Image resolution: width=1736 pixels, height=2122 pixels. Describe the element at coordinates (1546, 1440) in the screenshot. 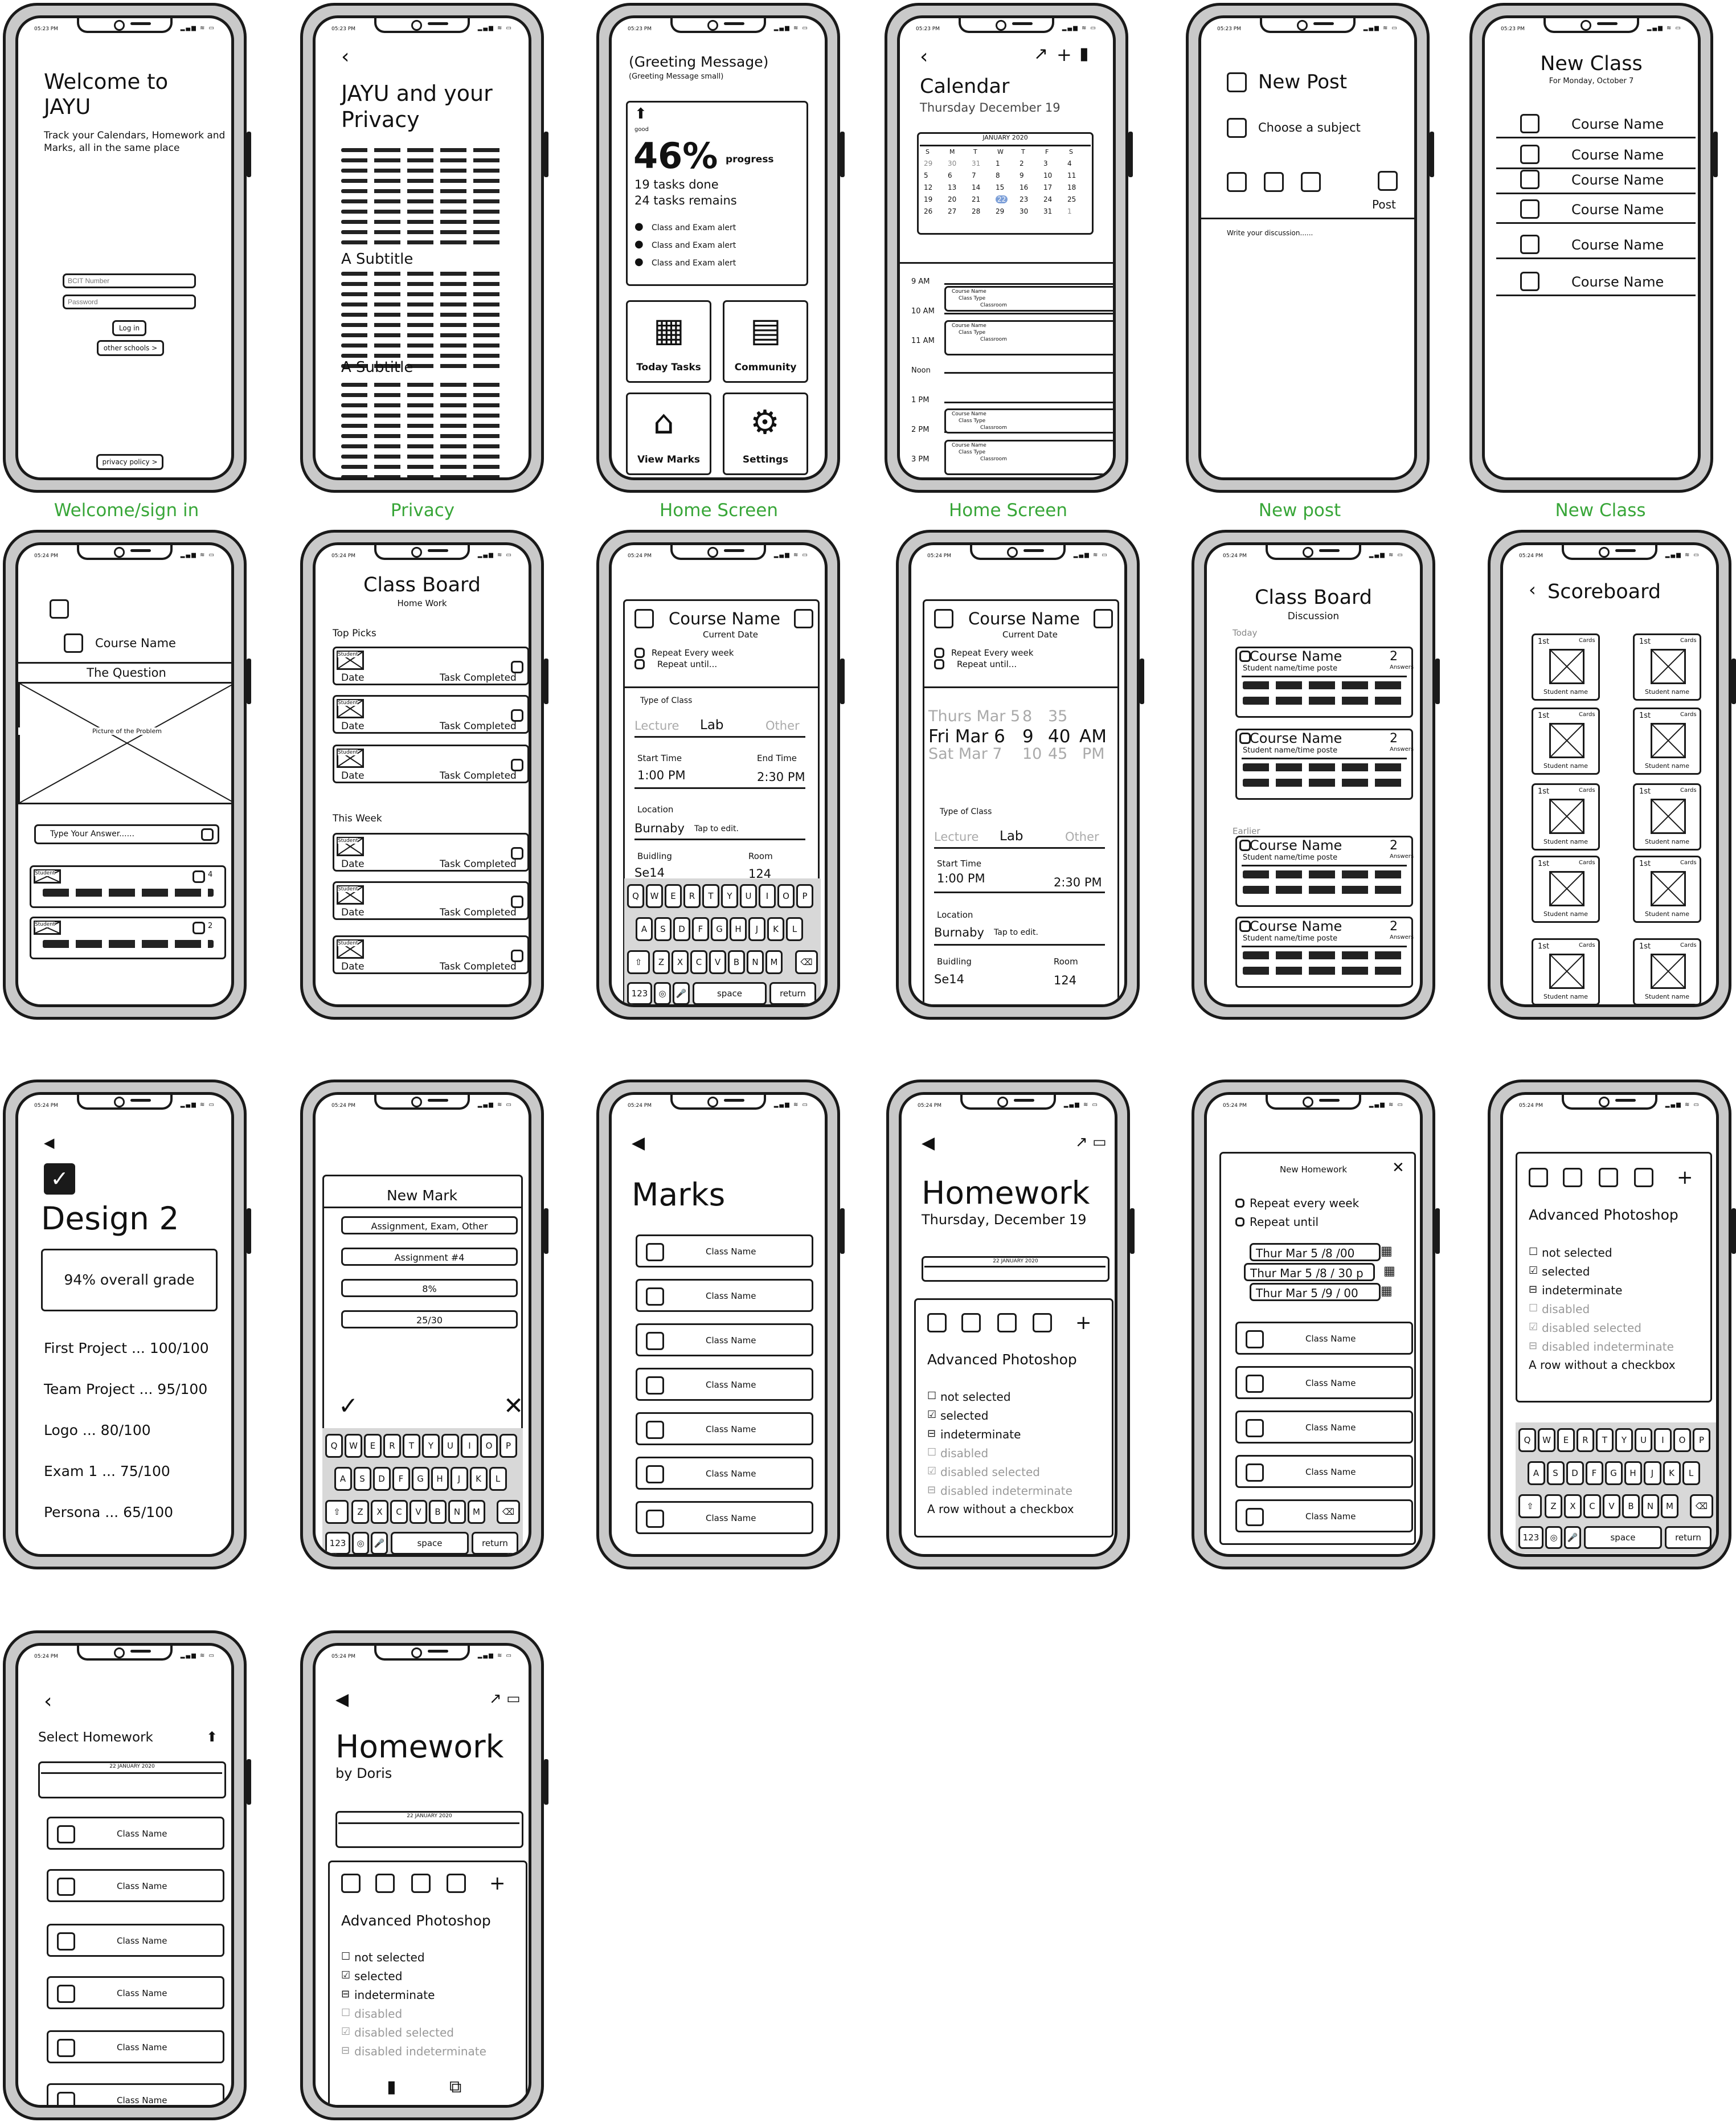

I see `keyboard-key: W` at that location.